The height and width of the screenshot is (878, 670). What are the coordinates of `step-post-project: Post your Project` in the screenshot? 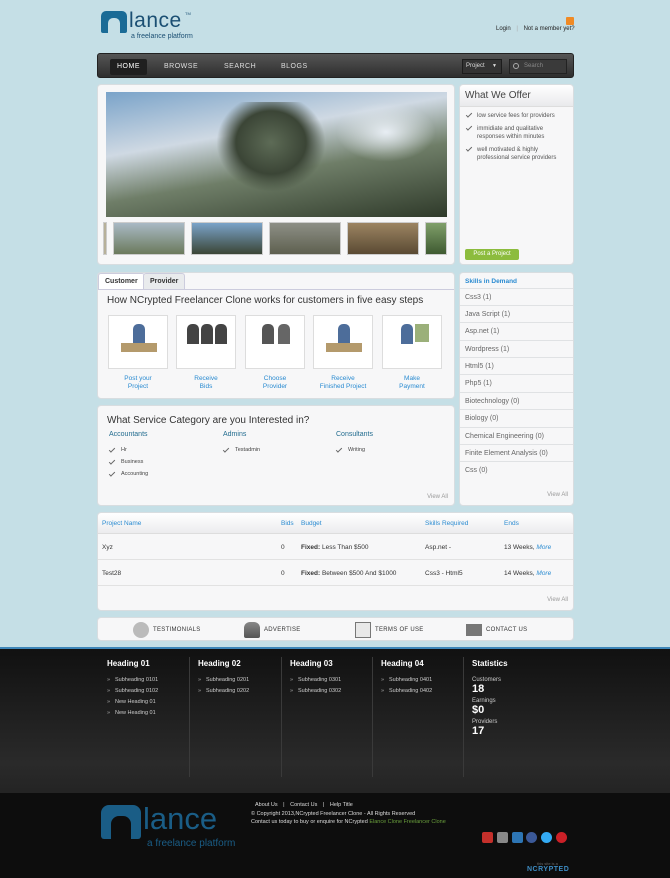 It's located at (138, 353).